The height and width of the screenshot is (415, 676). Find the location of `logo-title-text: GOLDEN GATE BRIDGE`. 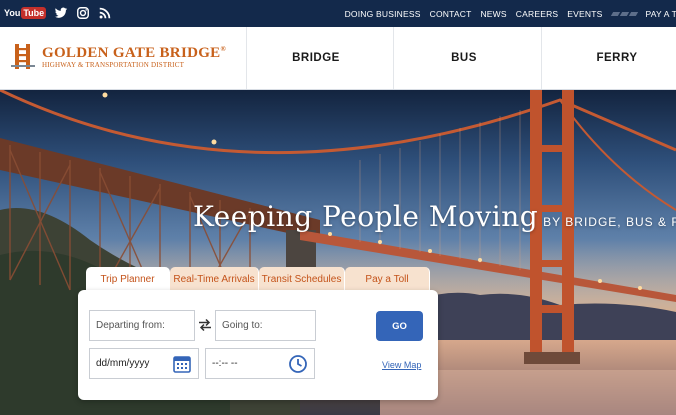

logo-title-text: GOLDEN GATE BRIDGE is located at coordinates (131, 53).